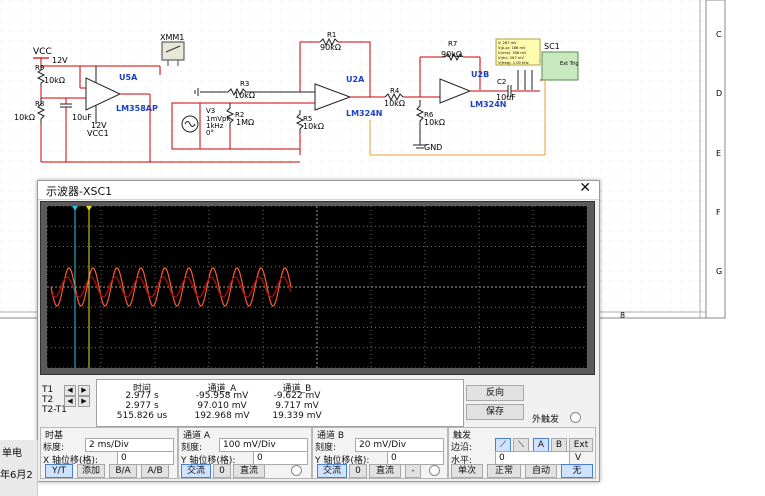 This screenshot has height=496, width=765. I want to click on trigger-source-b-button: B, so click(559, 445).